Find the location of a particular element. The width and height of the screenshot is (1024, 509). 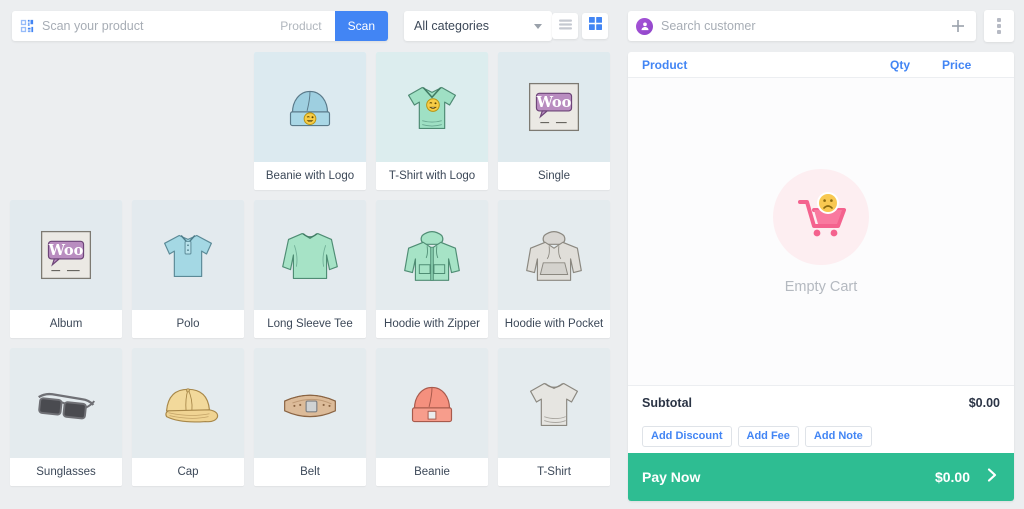

product-image-album: Woo is located at coordinates (66, 255).